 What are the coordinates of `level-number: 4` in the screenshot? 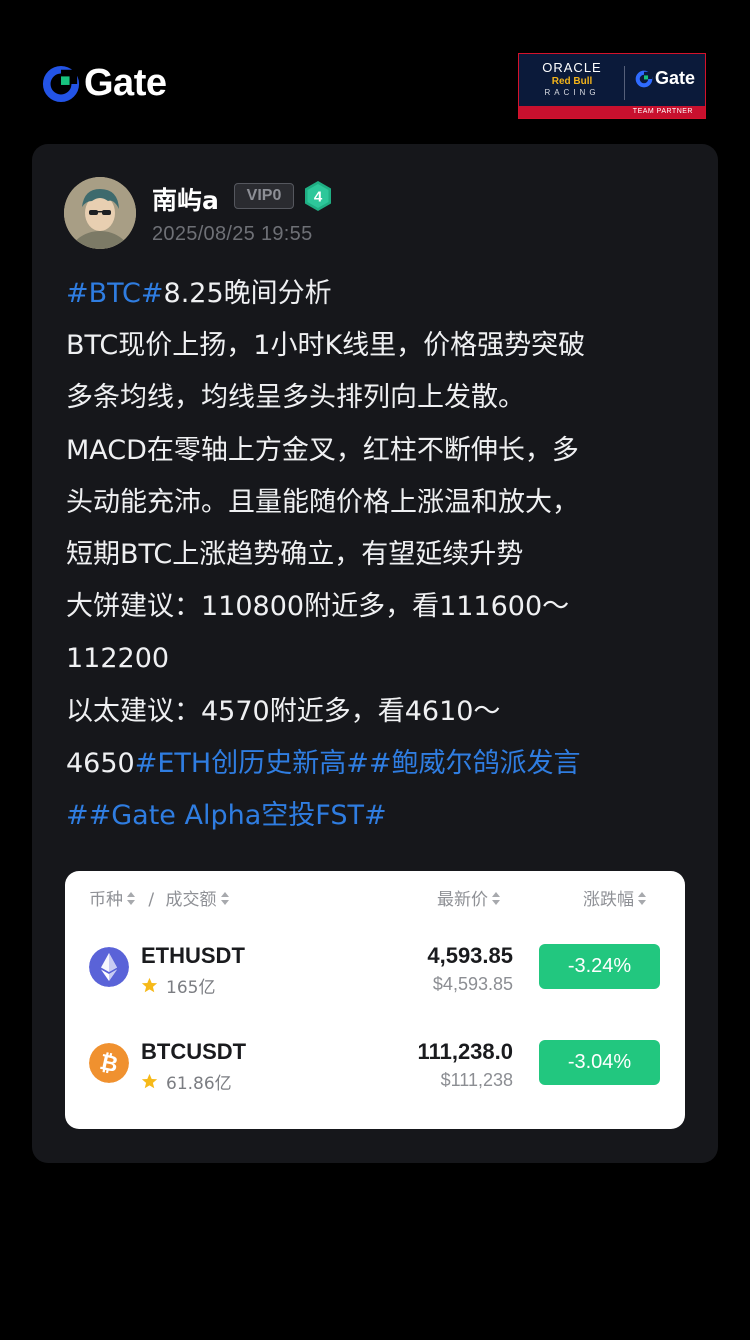 It's located at (318, 197).